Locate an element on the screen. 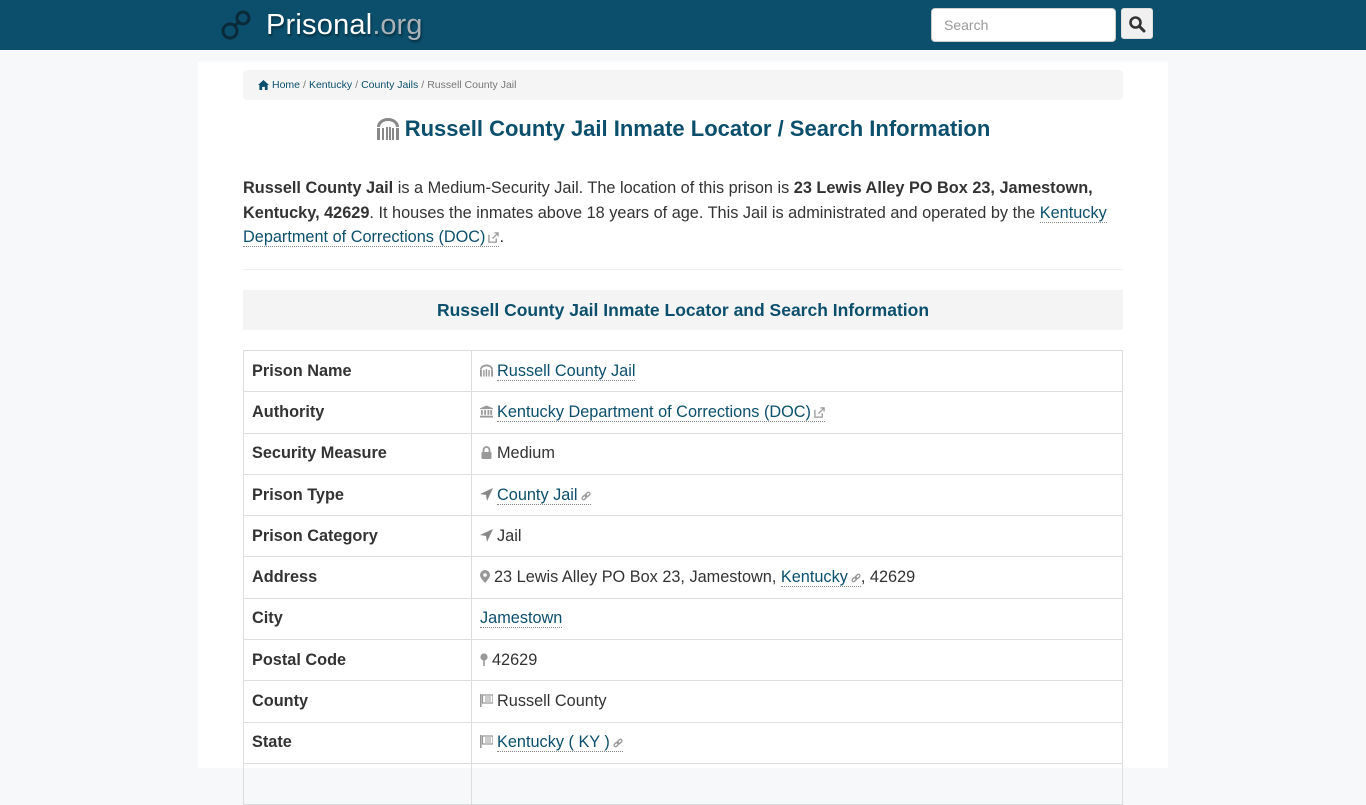 The width and height of the screenshot is (1366, 805). row-label: Security Measure is located at coordinates (357, 453).